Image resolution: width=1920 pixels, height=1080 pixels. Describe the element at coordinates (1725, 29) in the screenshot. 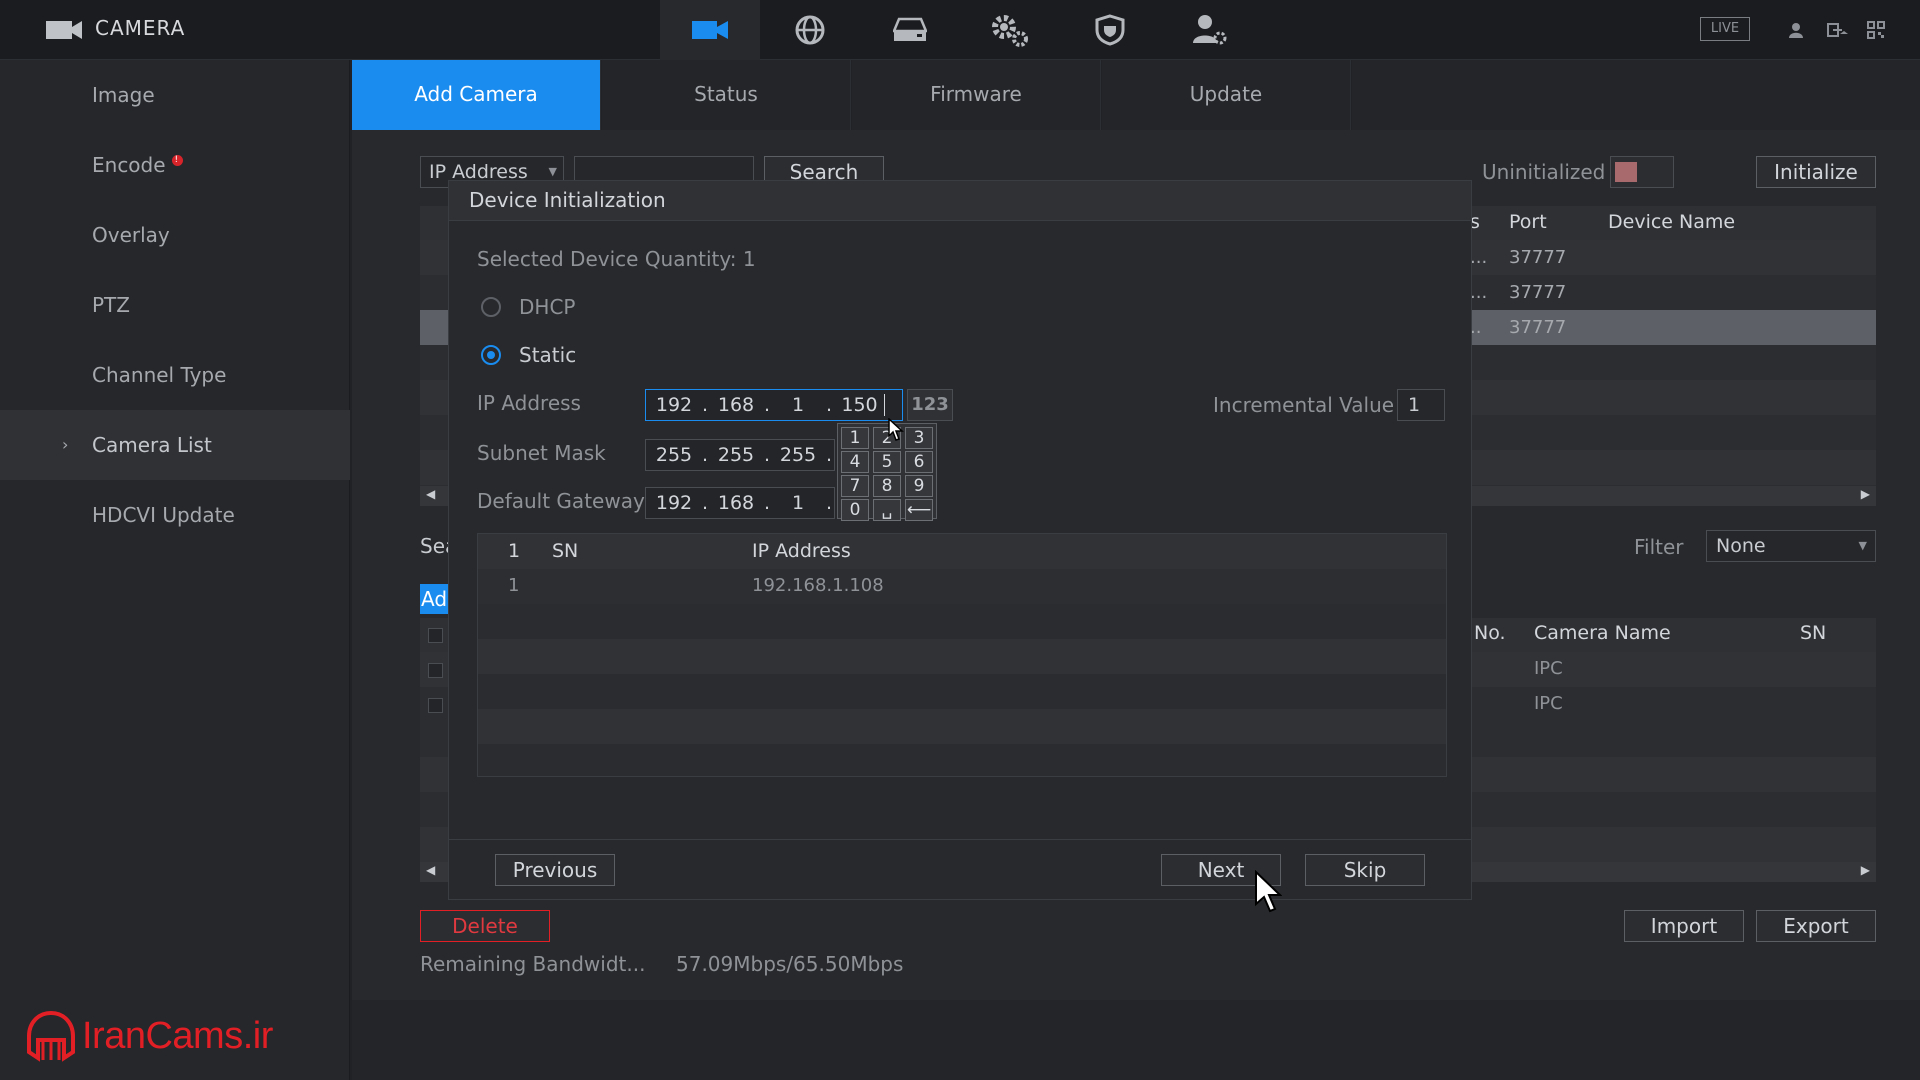

I see `live-button: LIVE` at that location.